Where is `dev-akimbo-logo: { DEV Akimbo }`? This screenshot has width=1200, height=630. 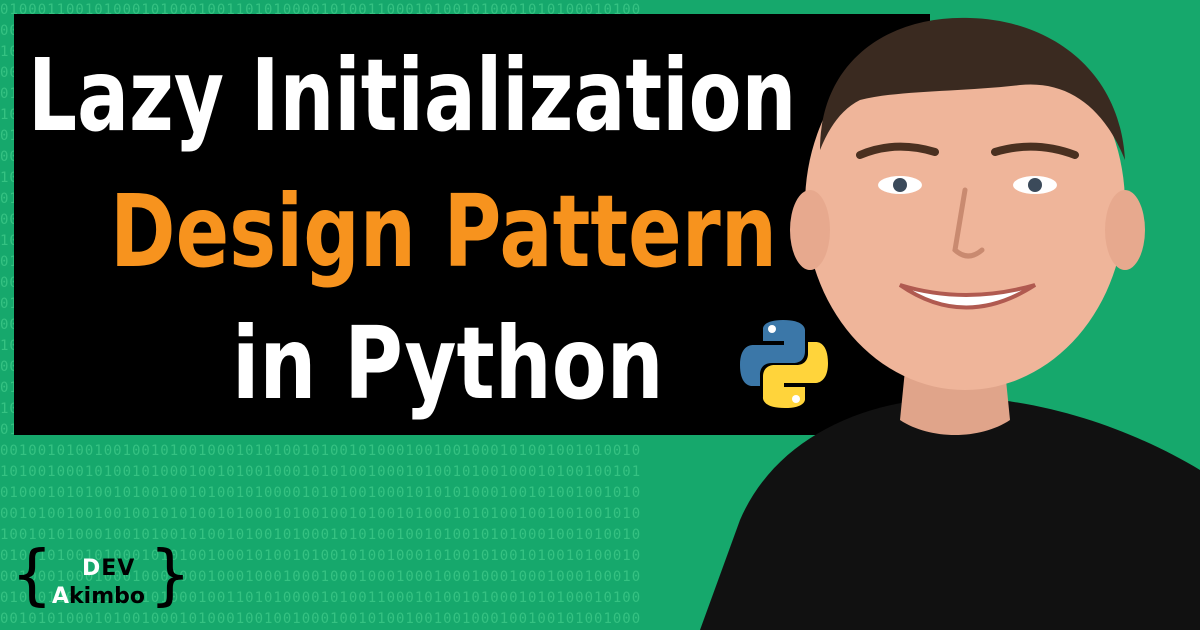
dev-akimbo-logo: { DEV Akimbo } is located at coordinates (101, 580).